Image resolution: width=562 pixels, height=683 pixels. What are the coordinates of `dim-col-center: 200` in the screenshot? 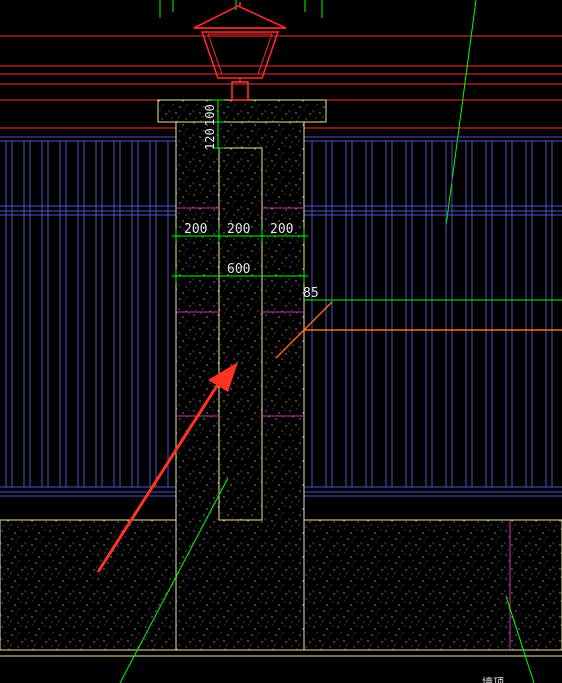 It's located at (238, 229).